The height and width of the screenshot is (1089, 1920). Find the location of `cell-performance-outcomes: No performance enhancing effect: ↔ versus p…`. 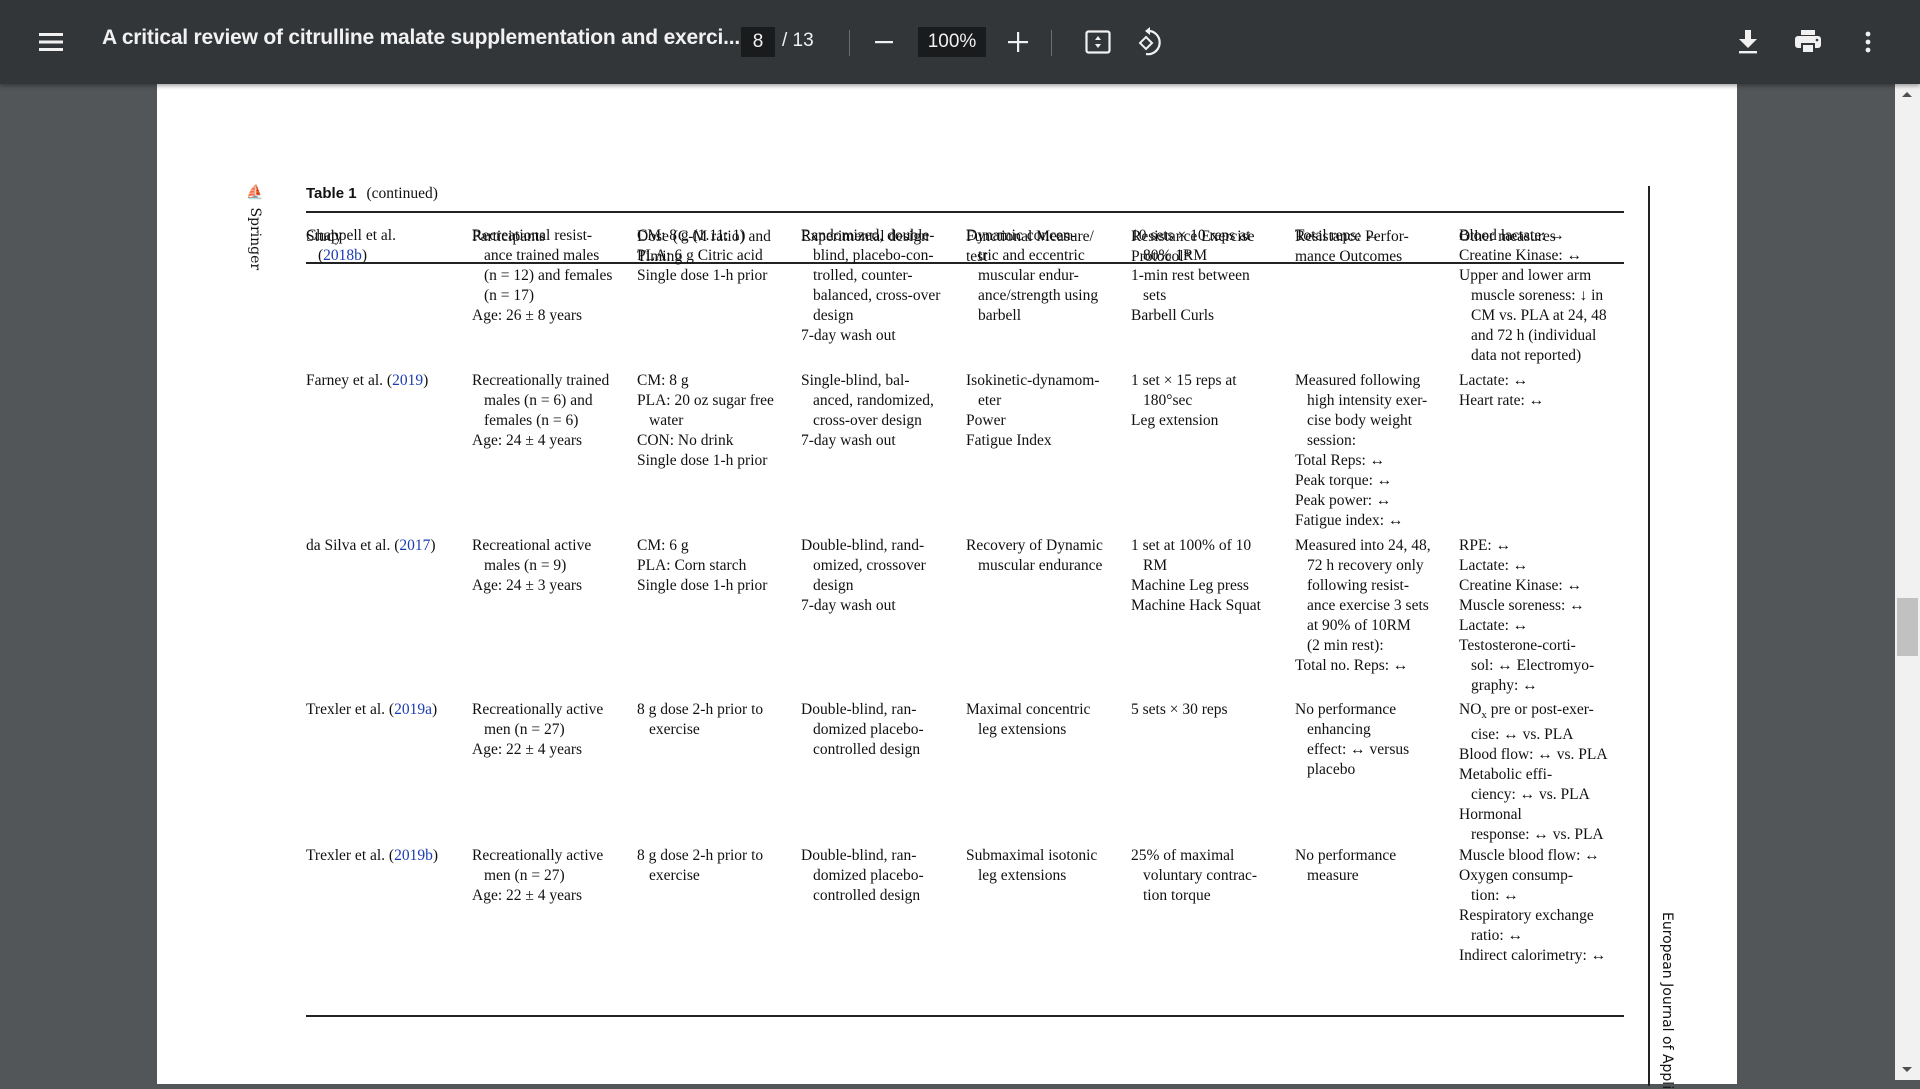

cell-performance-outcomes: No performance enhancing effect: ↔ versus p… is located at coordinates (1375, 740).